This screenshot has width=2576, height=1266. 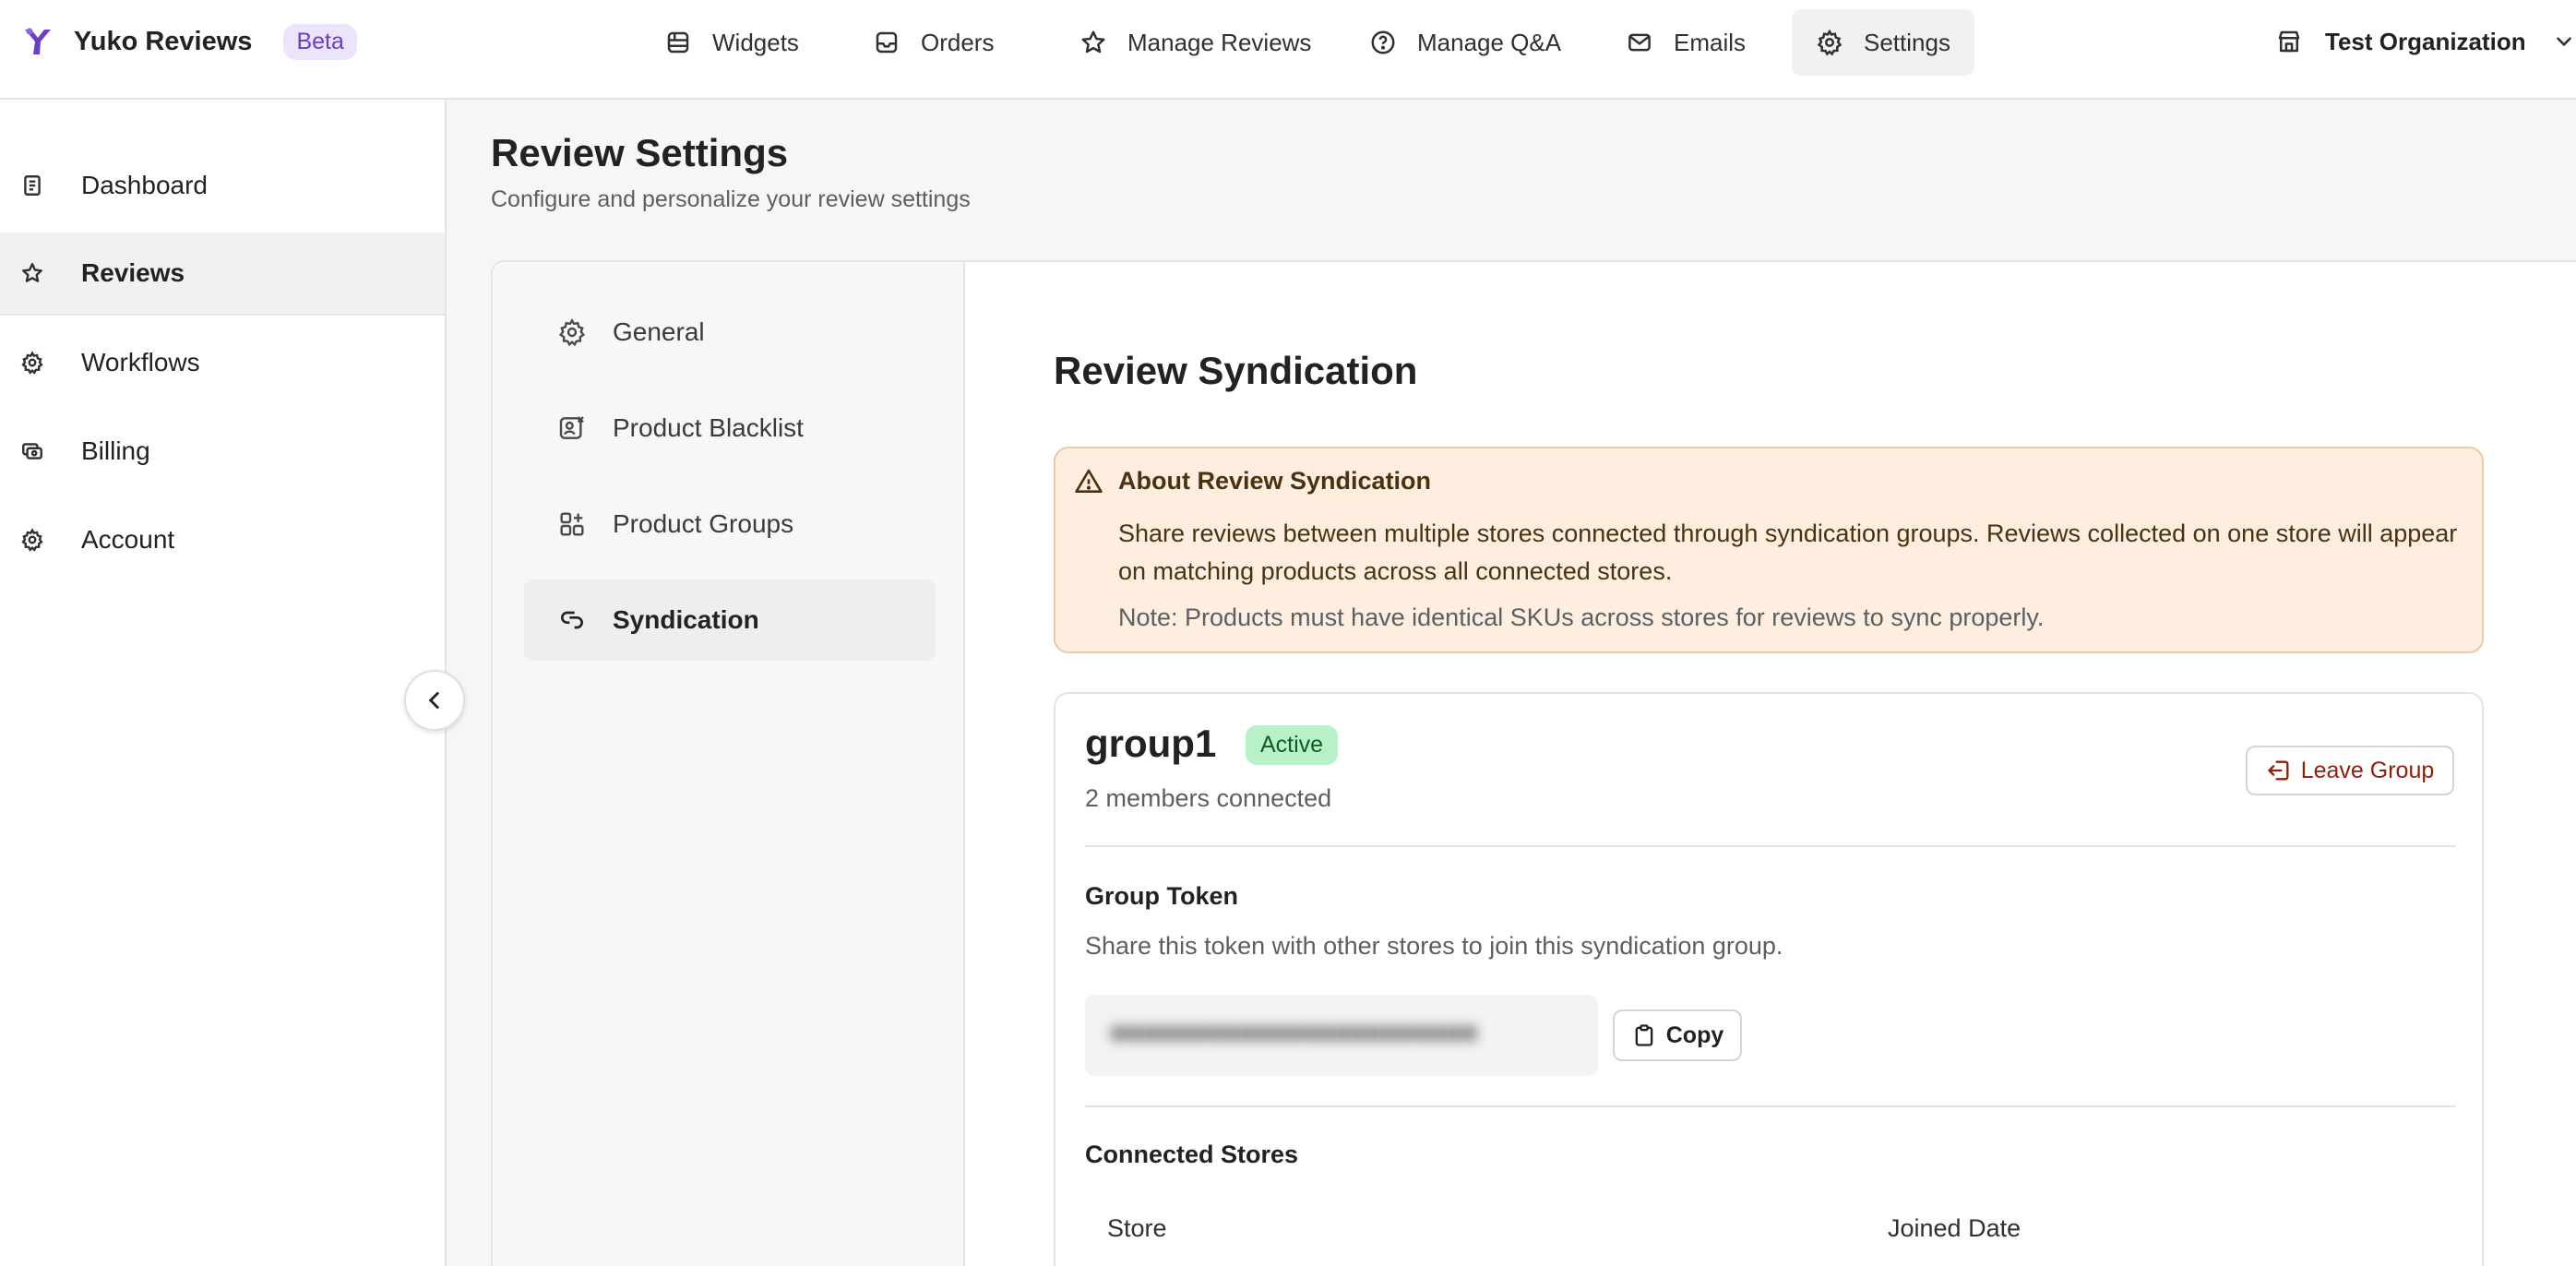 What do you see at coordinates (2564, 42) in the screenshot?
I see `chevron-down-icon` at bounding box center [2564, 42].